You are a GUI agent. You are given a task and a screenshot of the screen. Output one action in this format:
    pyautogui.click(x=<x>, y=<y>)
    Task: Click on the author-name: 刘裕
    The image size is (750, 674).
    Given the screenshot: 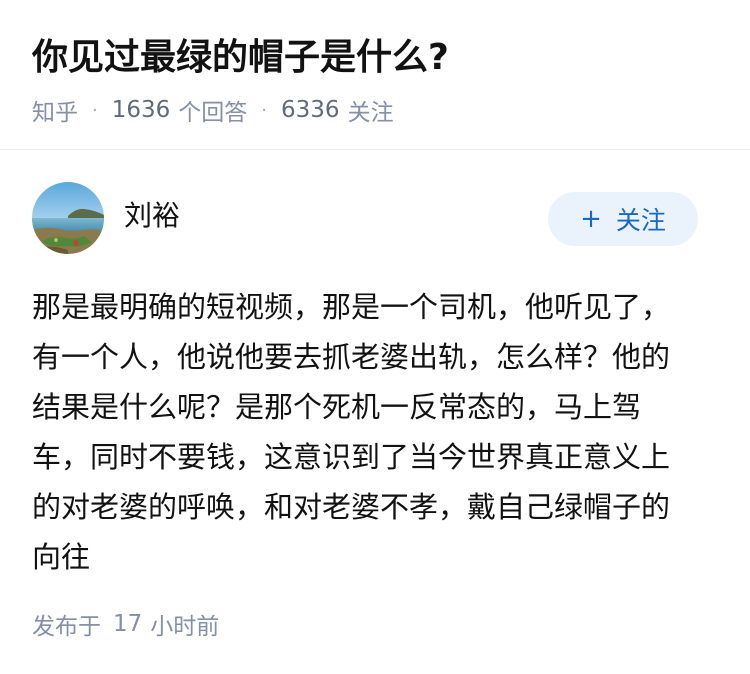 What is the action you would take?
    pyautogui.click(x=152, y=216)
    